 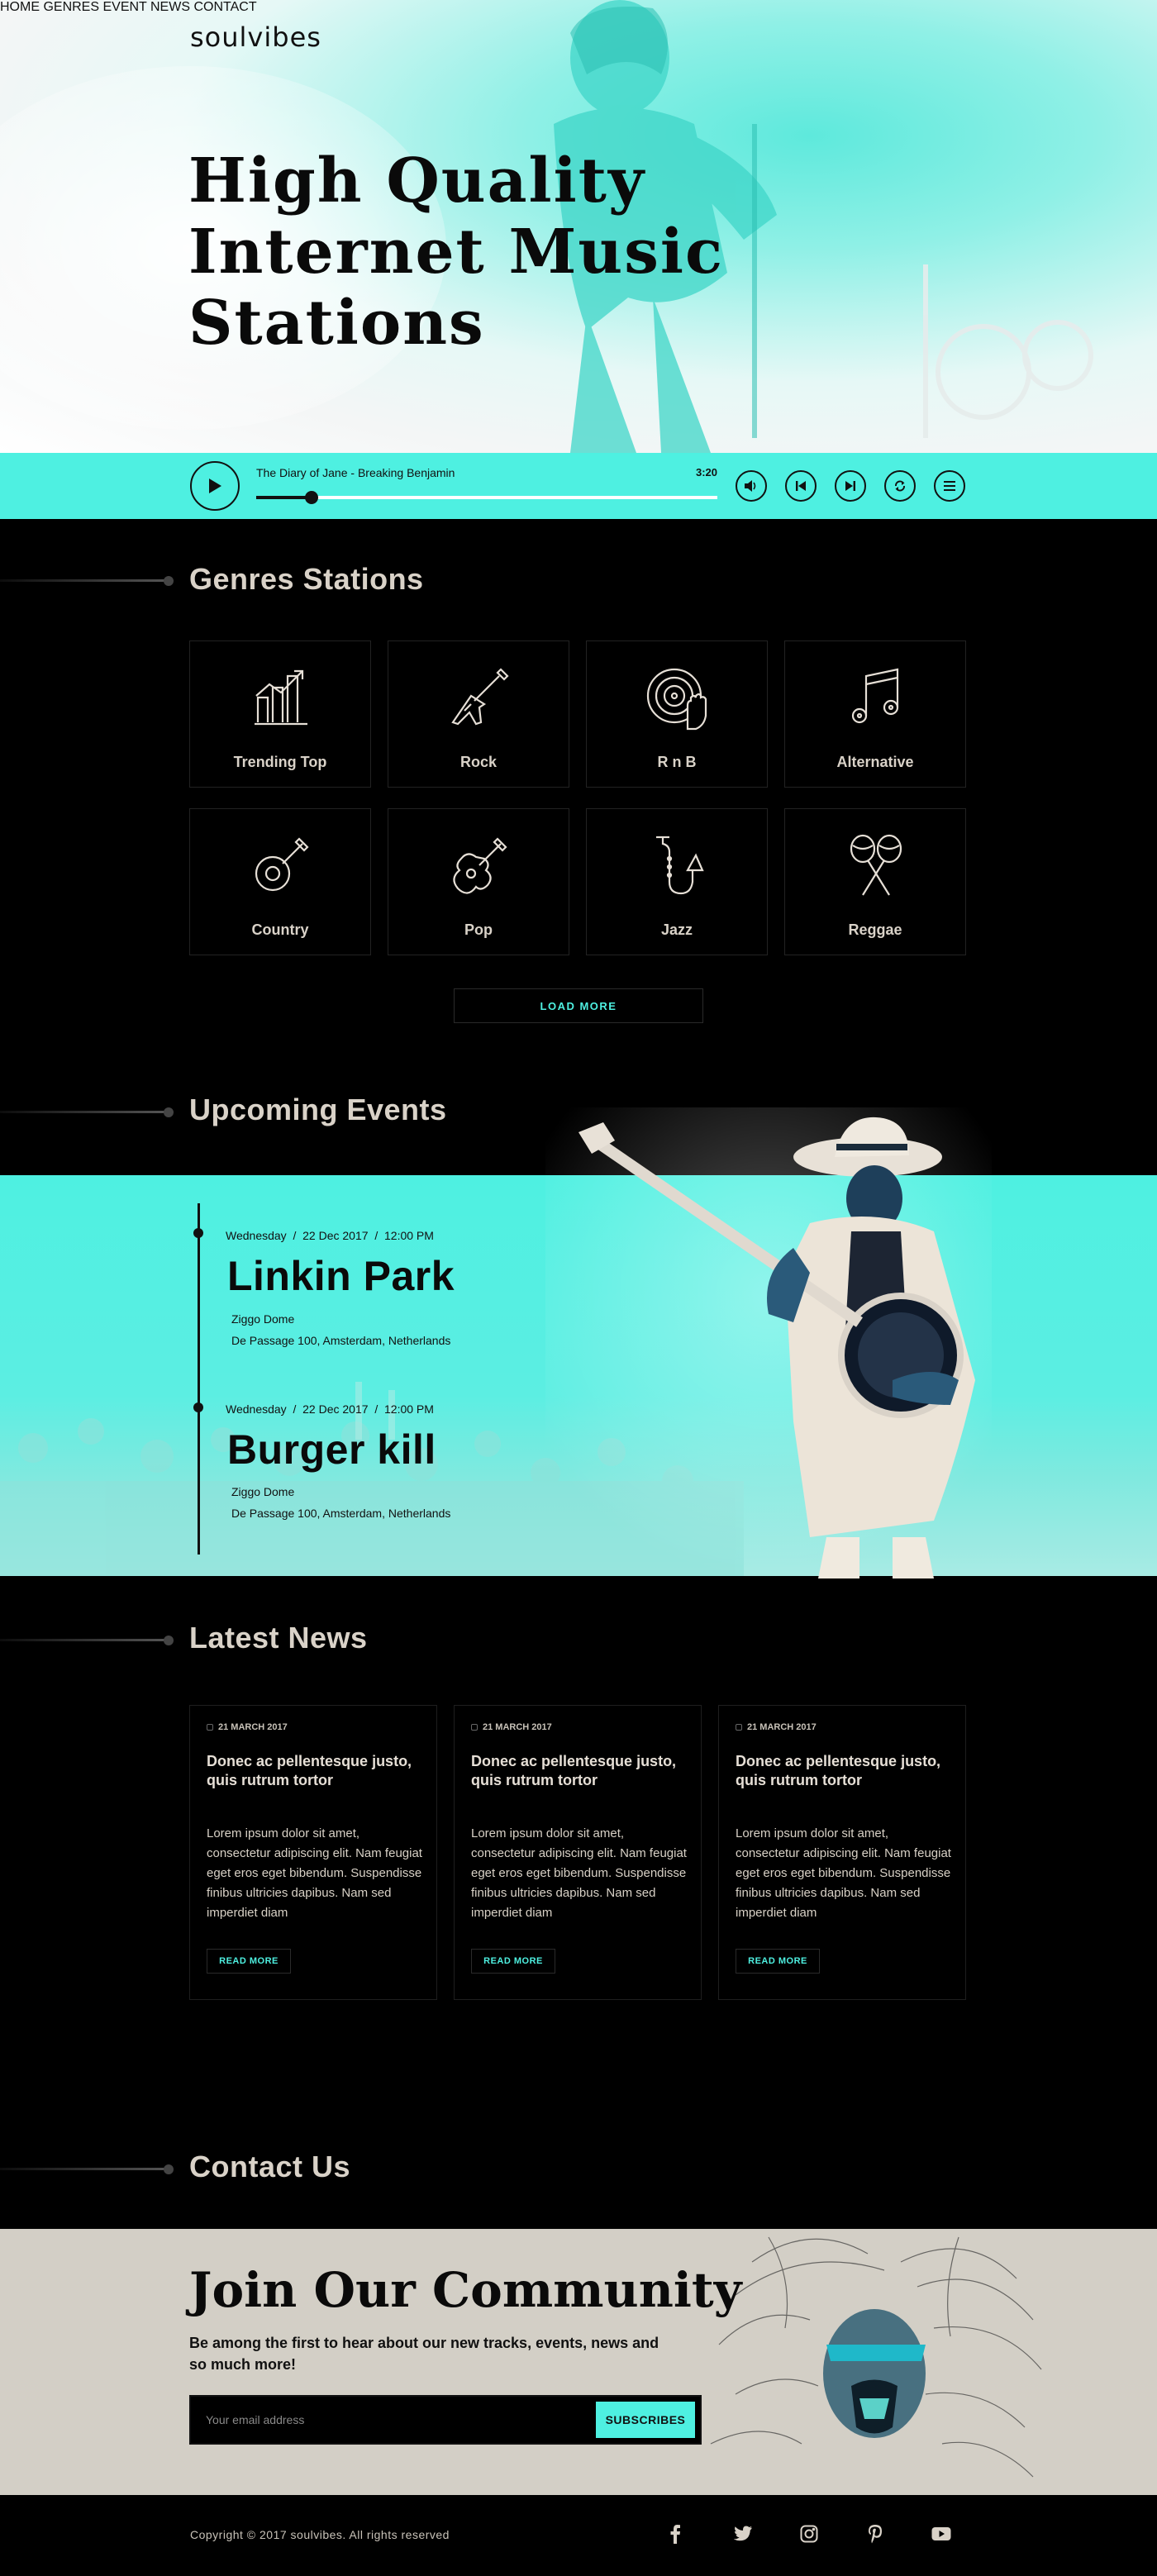 What do you see at coordinates (875, 882) in the screenshot?
I see `genre-card-reggae: Reggae` at bounding box center [875, 882].